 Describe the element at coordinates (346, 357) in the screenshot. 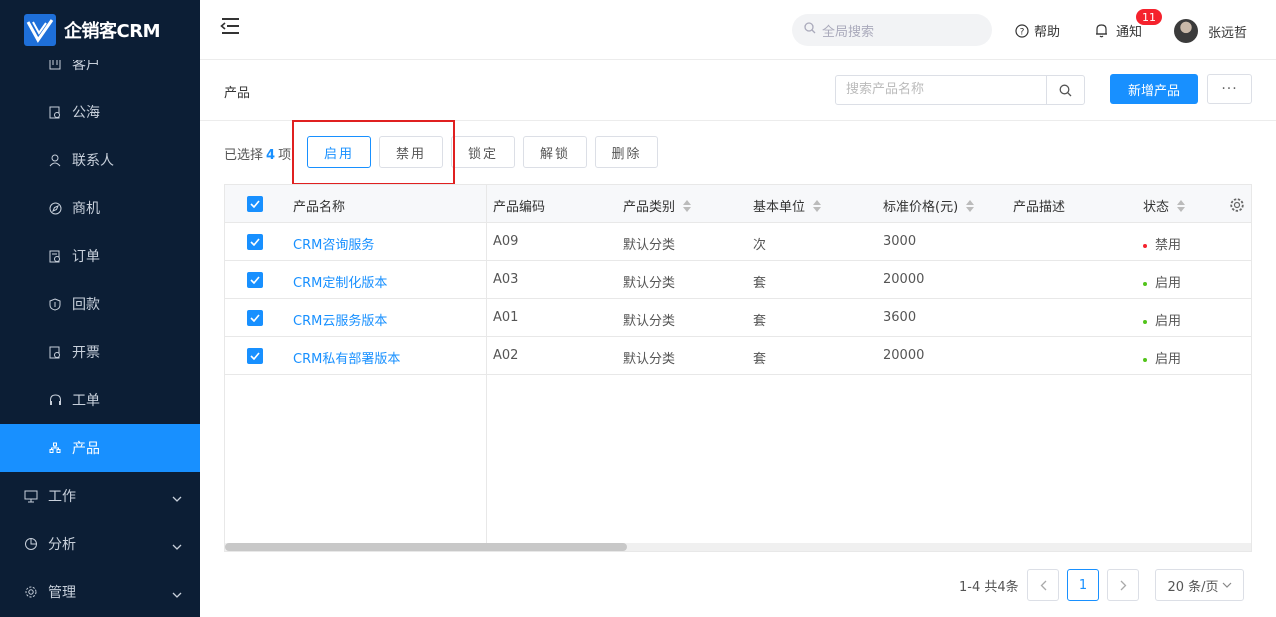

I see `product-name-link: CRM私有部署版本` at that location.